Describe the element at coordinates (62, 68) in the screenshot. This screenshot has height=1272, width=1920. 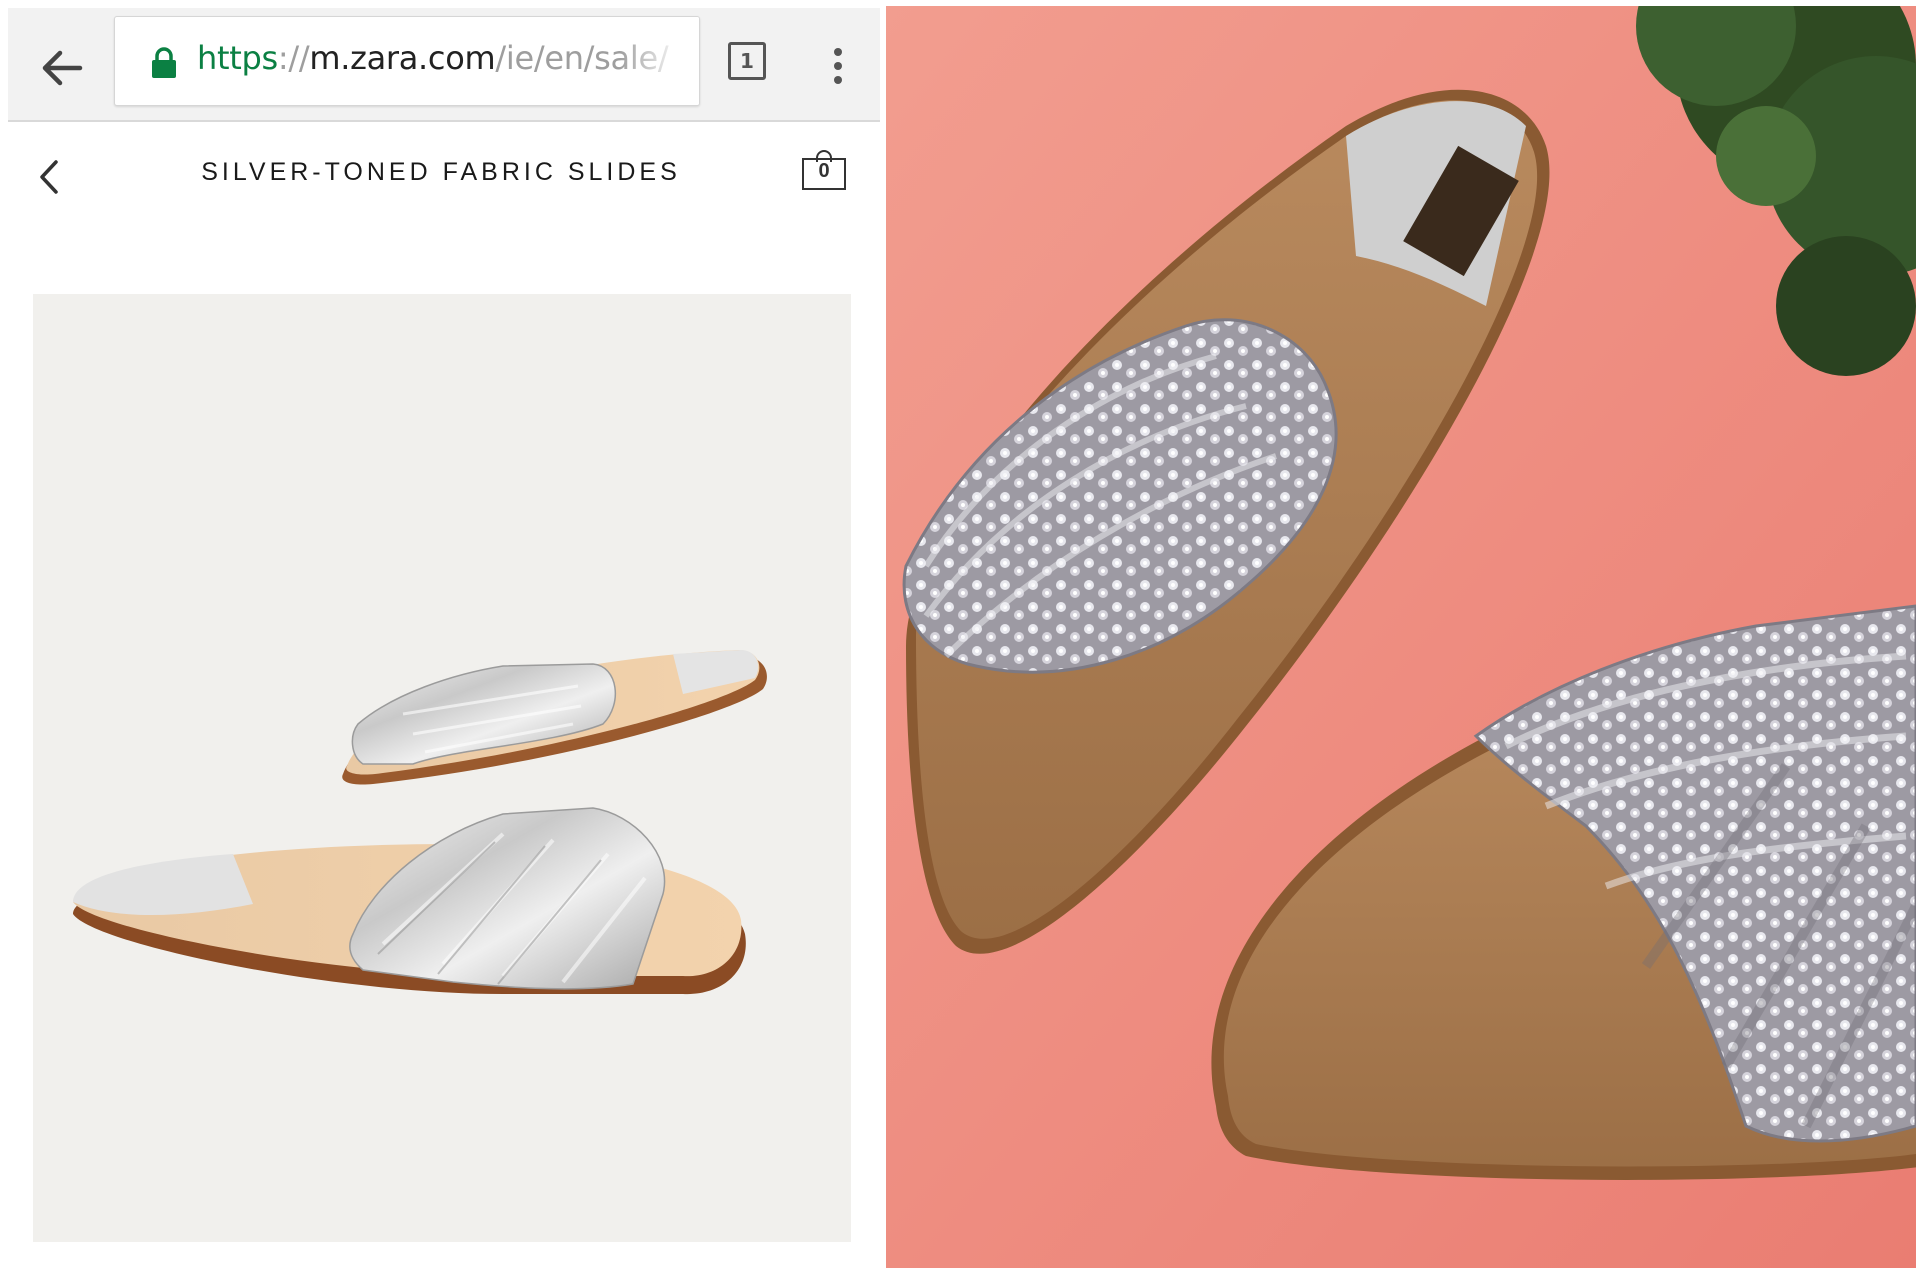
I see `arrow-left-icon` at that location.